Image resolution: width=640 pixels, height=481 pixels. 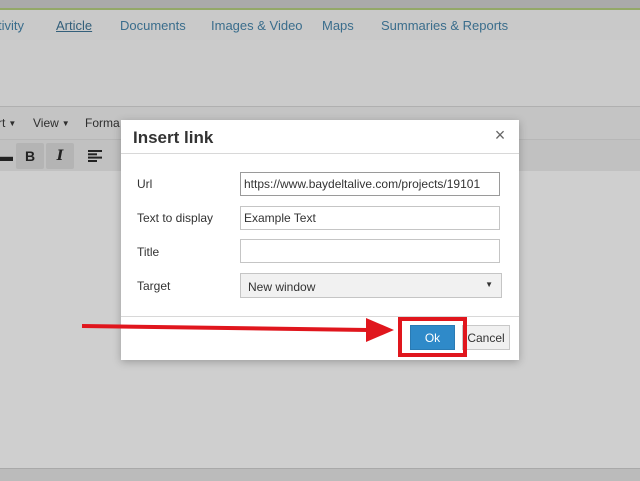 I want to click on top-bar, so click(x=320, y=4).